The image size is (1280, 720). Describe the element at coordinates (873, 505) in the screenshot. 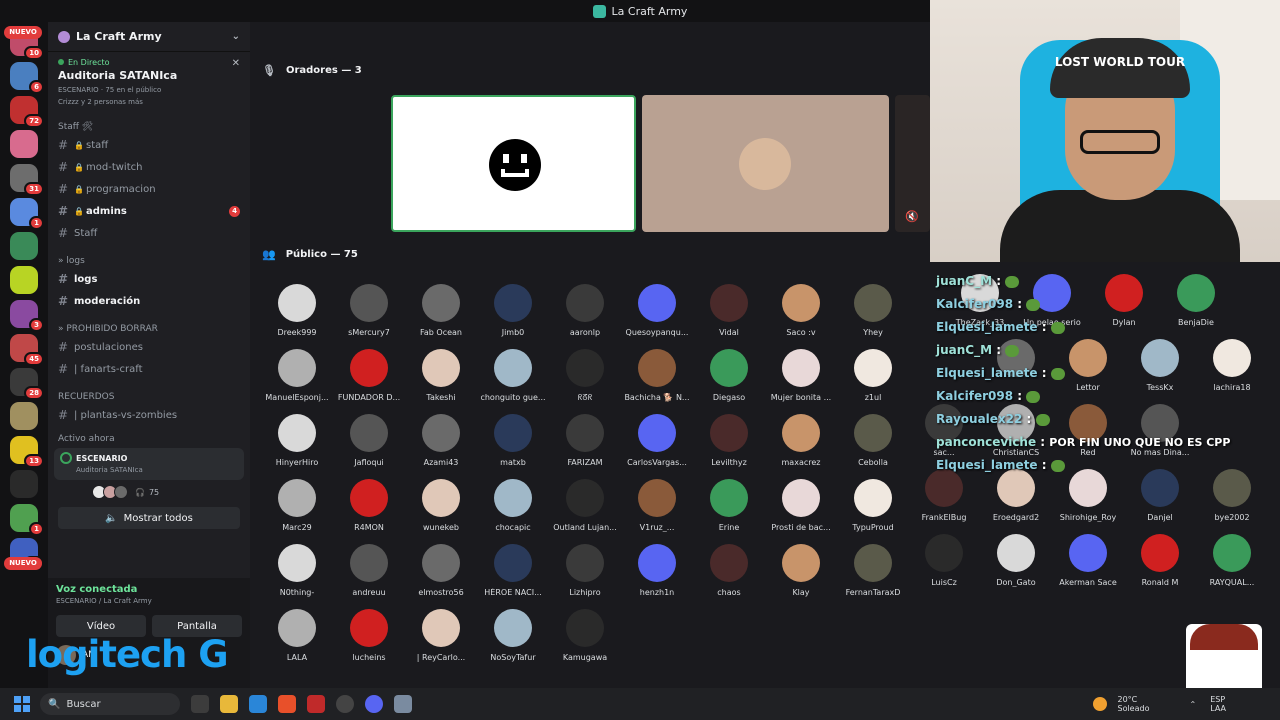

I see `audience-member: TypuProud` at that location.